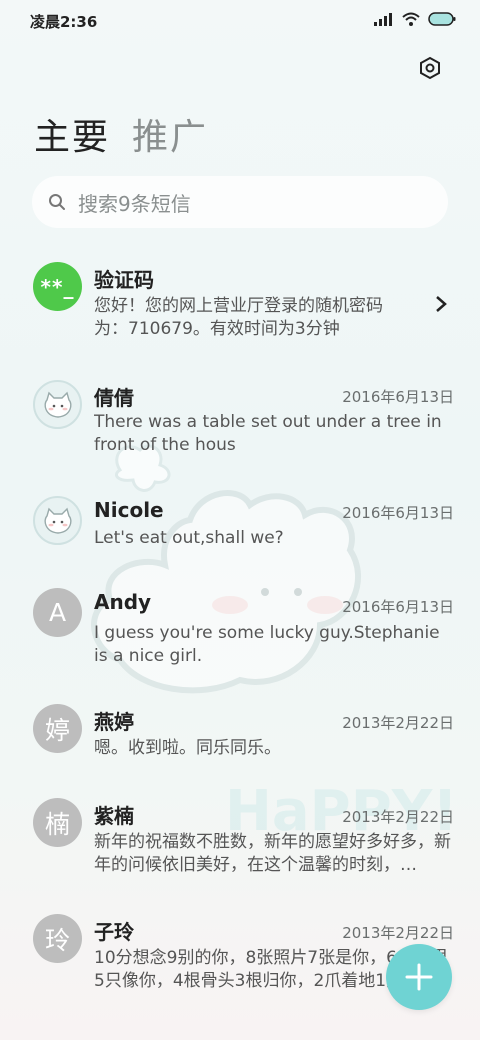  I want to click on avatar: 婷, so click(57, 728).